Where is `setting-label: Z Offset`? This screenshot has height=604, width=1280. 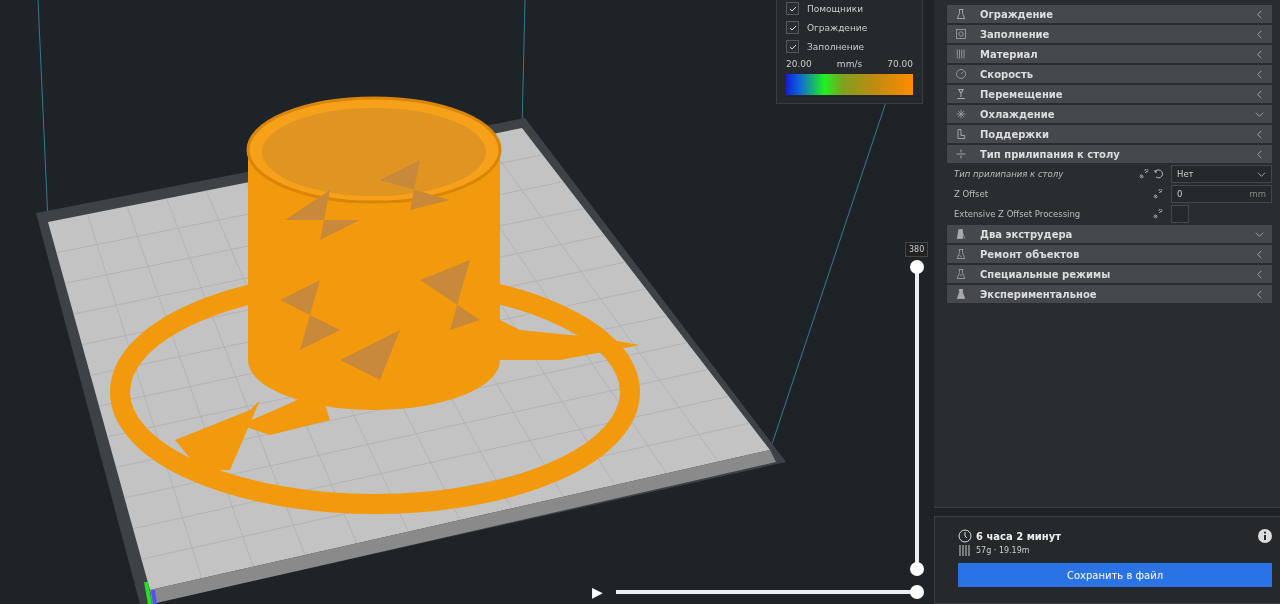 setting-label: Z Offset is located at coordinates (972, 194).